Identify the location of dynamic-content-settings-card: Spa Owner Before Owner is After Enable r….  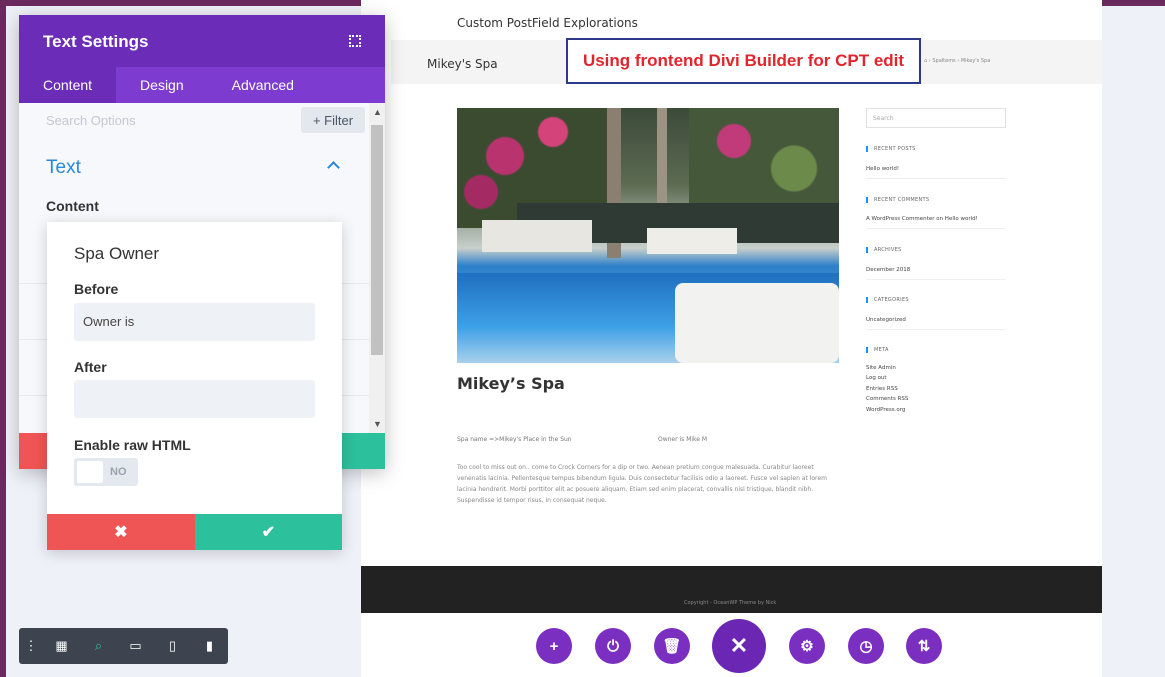
(194, 386).